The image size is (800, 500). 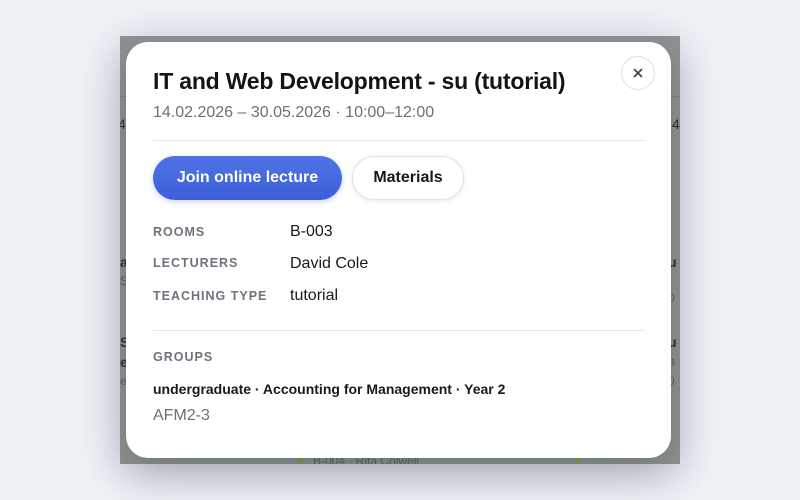 What do you see at coordinates (210, 296) in the screenshot?
I see `teaching-type-label: TEACHING TYPE` at bounding box center [210, 296].